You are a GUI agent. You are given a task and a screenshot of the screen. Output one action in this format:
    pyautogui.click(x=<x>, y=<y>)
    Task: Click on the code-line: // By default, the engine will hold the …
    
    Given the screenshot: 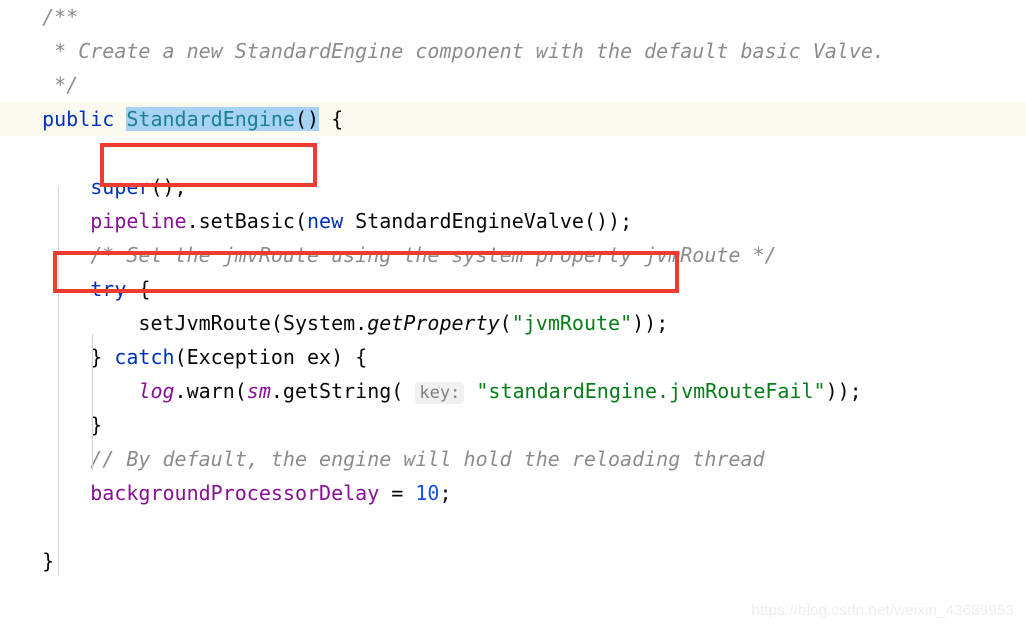 What is the action you would take?
    pyautogui.click(x=513, y=459)
    